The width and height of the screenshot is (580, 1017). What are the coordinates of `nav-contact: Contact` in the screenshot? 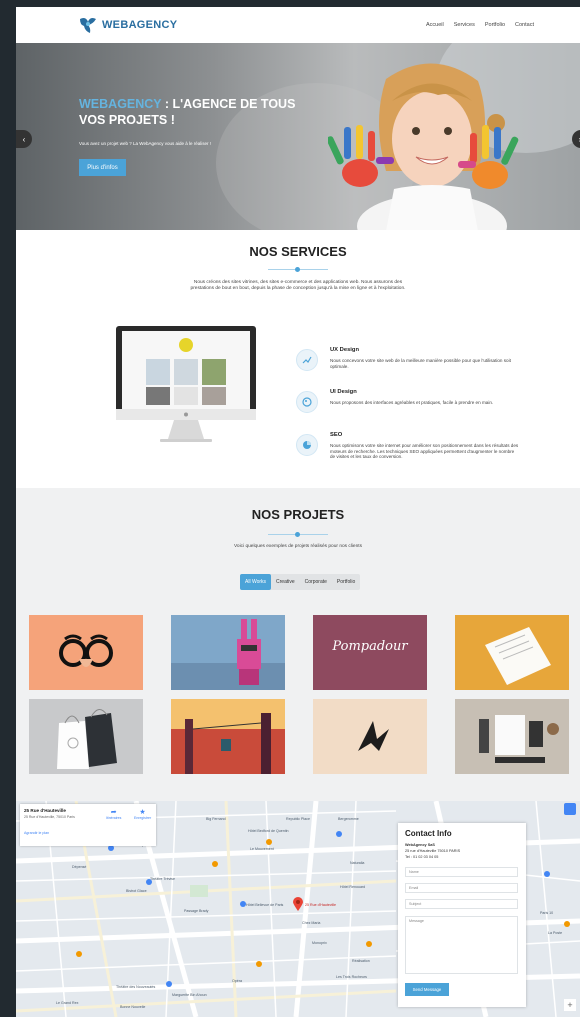 It's located at (524, 25).